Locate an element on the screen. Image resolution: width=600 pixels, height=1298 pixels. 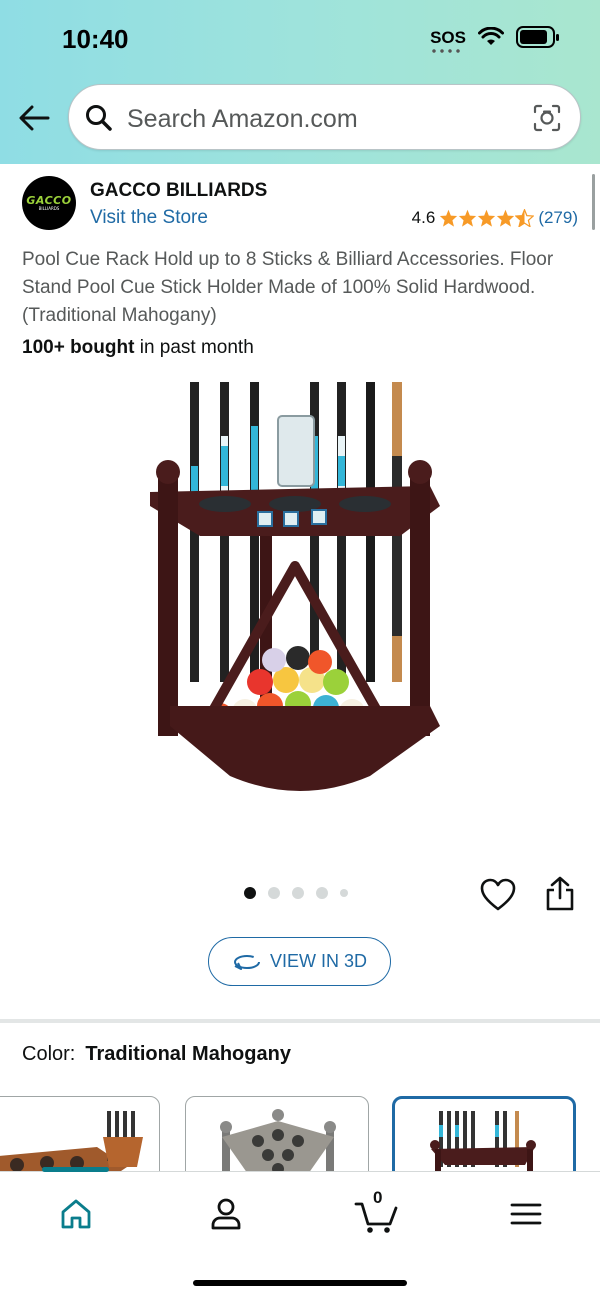
visit-store-link: Visit the Store is located at coordinates (149, 218).